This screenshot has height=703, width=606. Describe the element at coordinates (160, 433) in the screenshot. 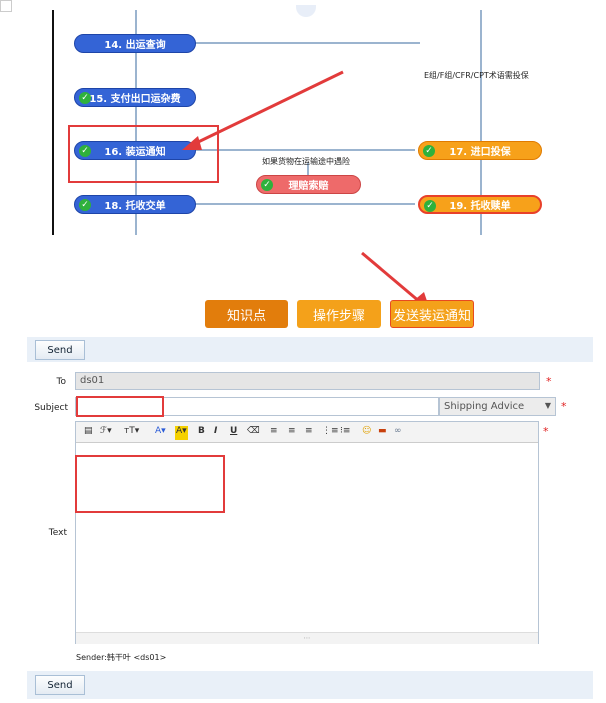

I see `font-color-icon: A▾` at that location.